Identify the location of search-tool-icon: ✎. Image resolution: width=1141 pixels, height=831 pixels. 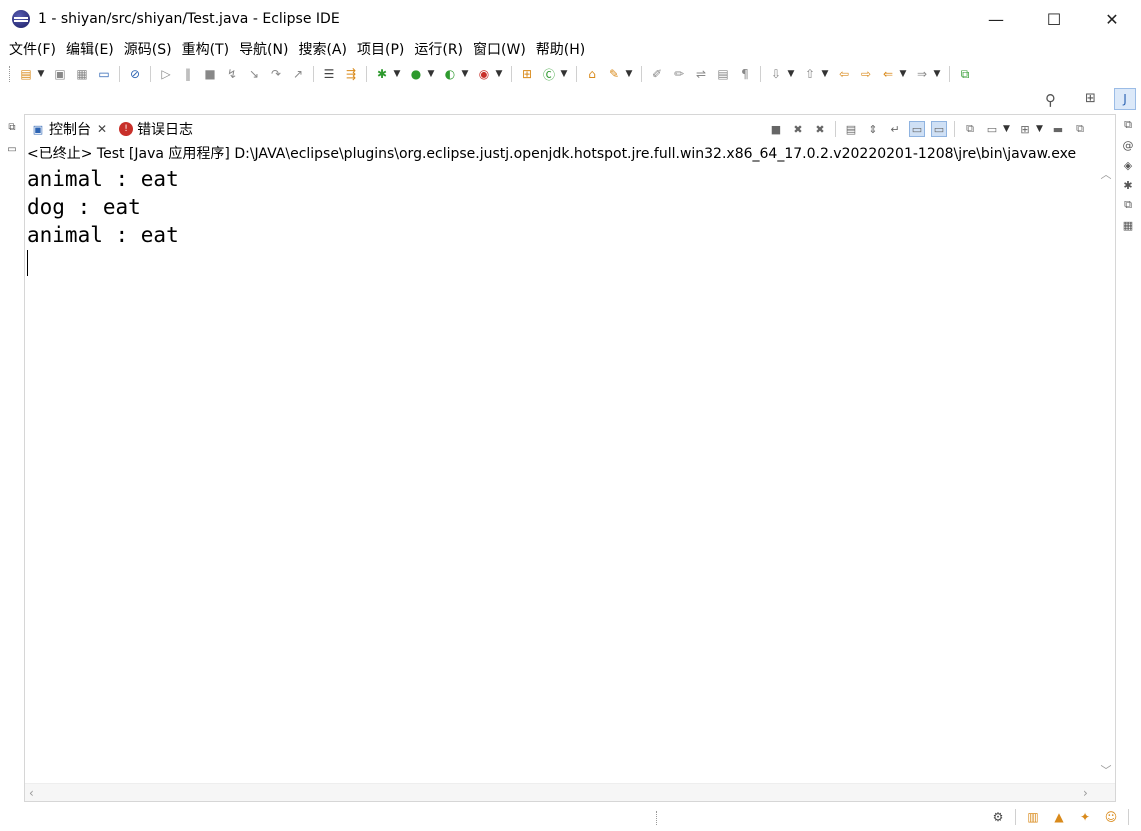
(614, 74).